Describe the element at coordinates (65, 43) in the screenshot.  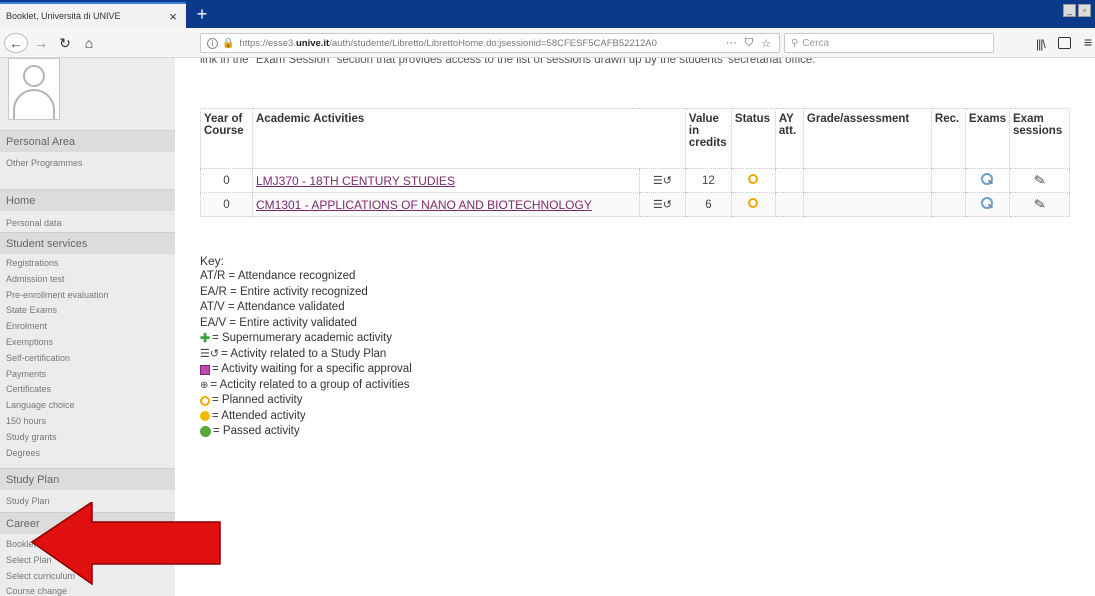
I see `reload-icon: ↻` at that location.